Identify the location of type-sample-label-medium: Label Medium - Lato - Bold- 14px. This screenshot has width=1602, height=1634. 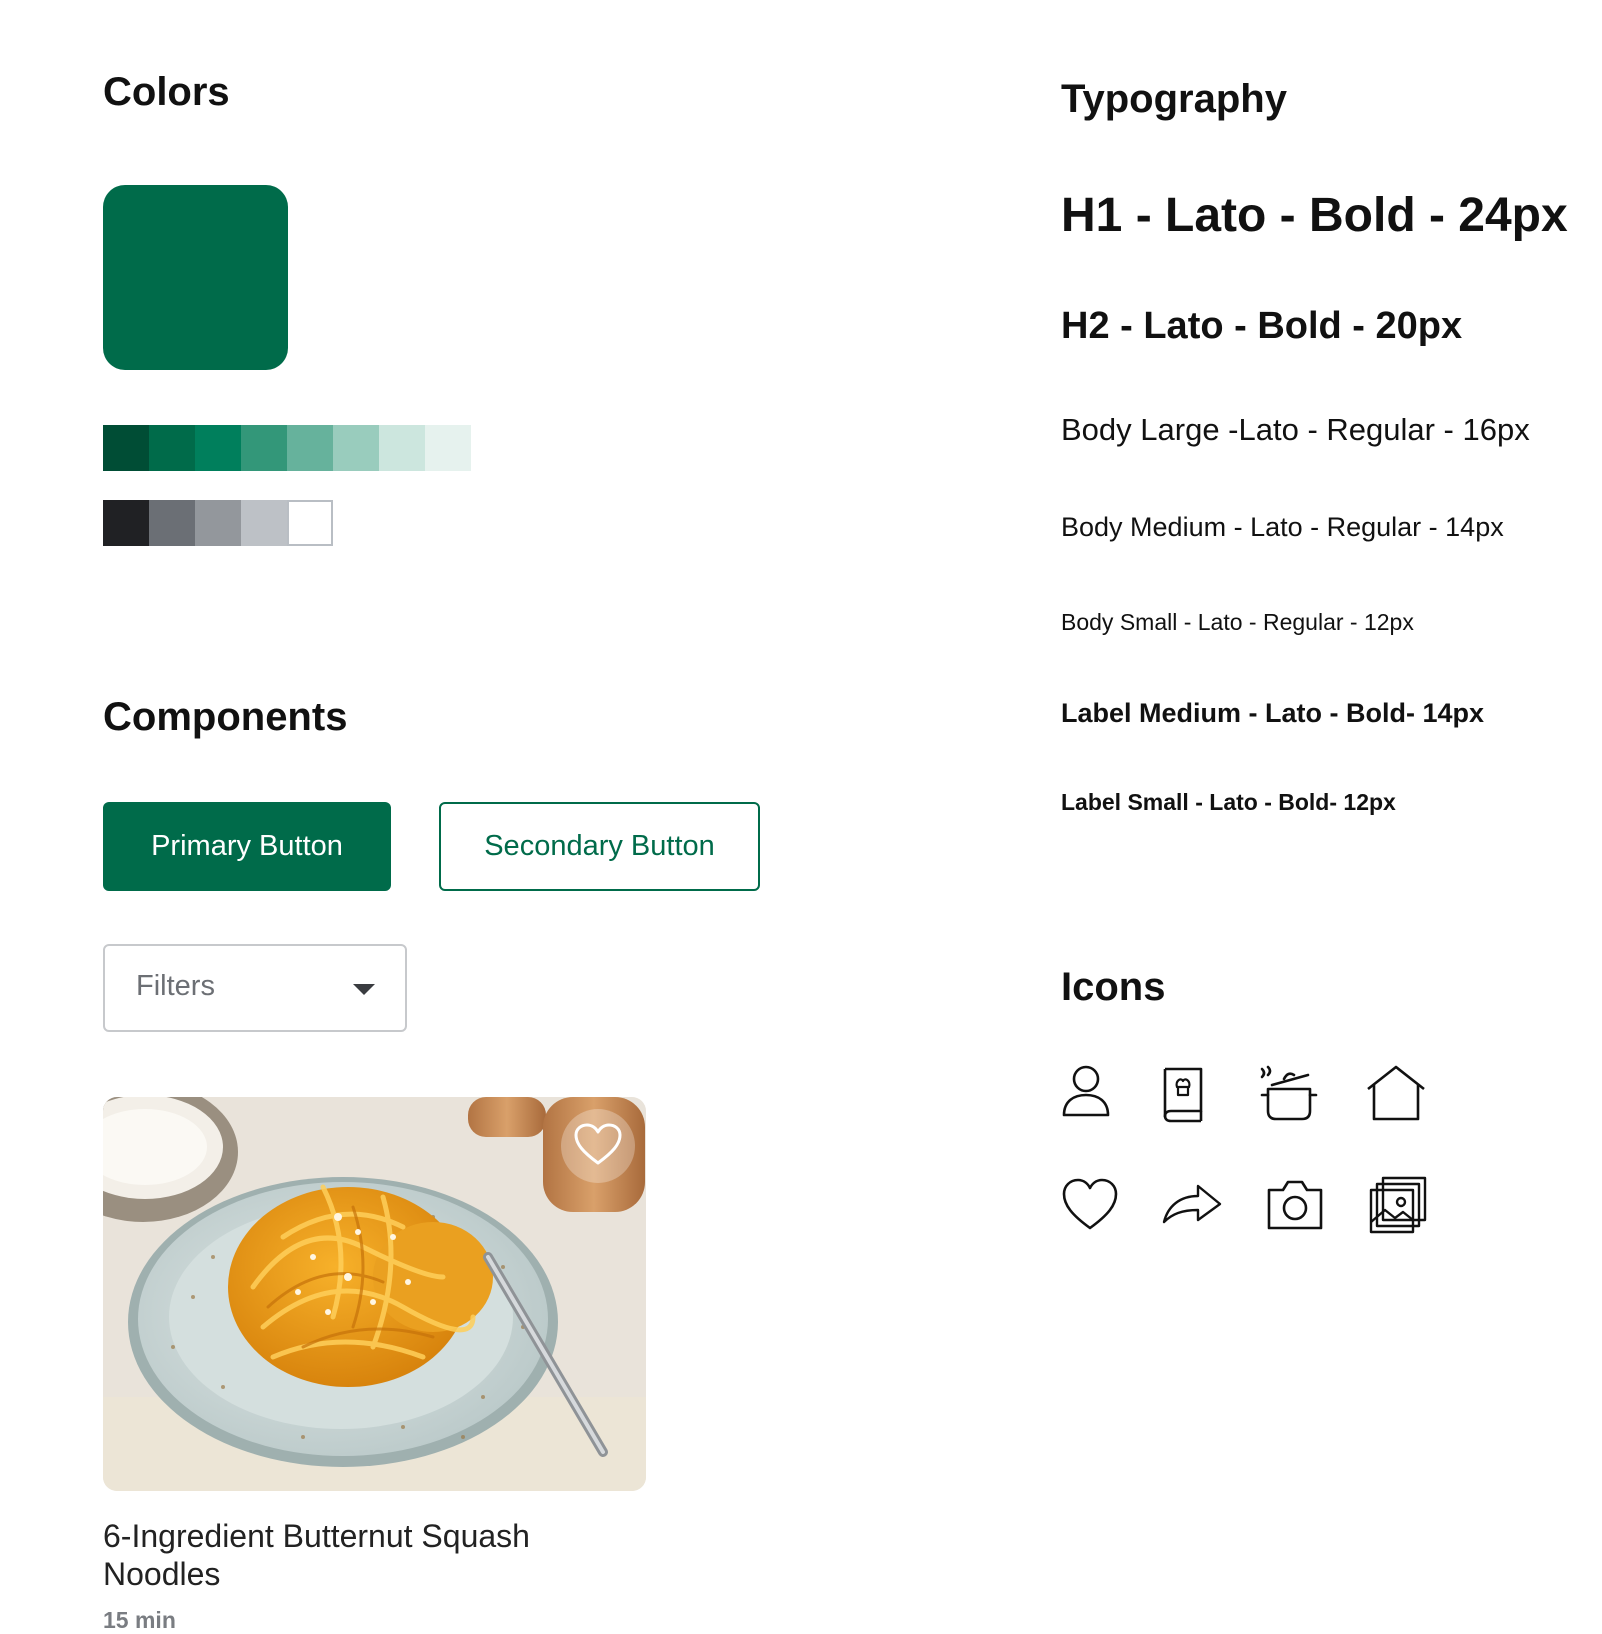
(1273, 713).